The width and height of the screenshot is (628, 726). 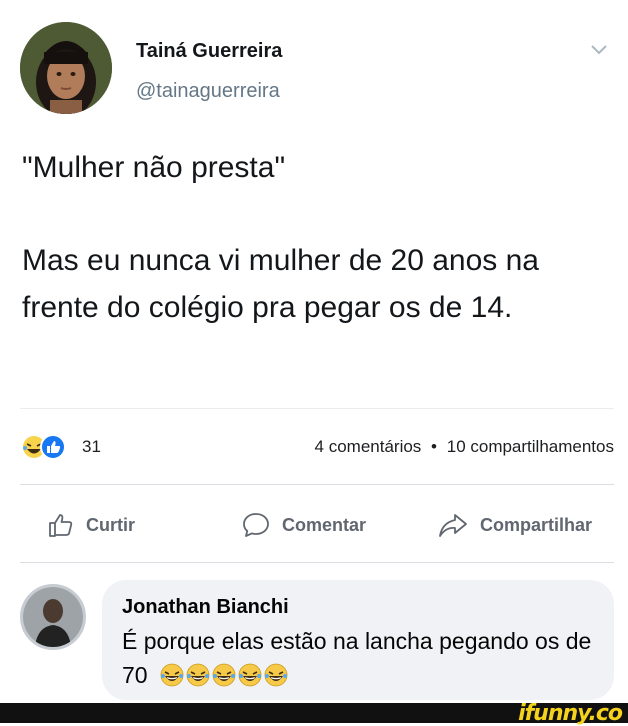 I want to click on watermark-bar: ifunny.co, so click(x=314, y=713).